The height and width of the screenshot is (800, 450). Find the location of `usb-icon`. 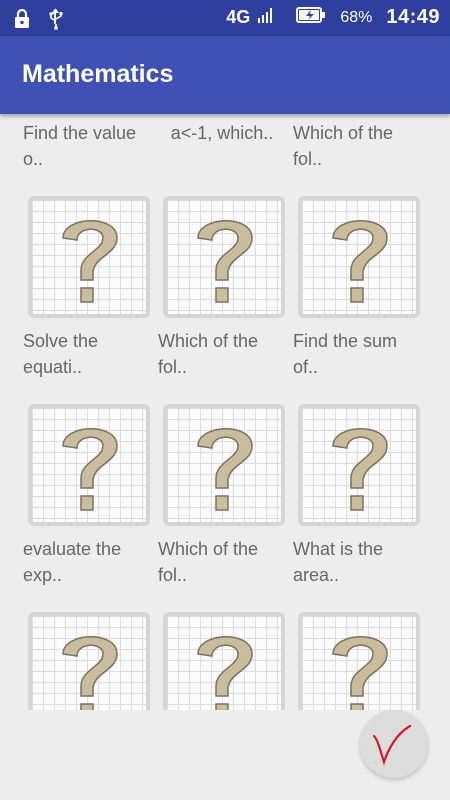

usb-icon is located at coordinates (56, 21).